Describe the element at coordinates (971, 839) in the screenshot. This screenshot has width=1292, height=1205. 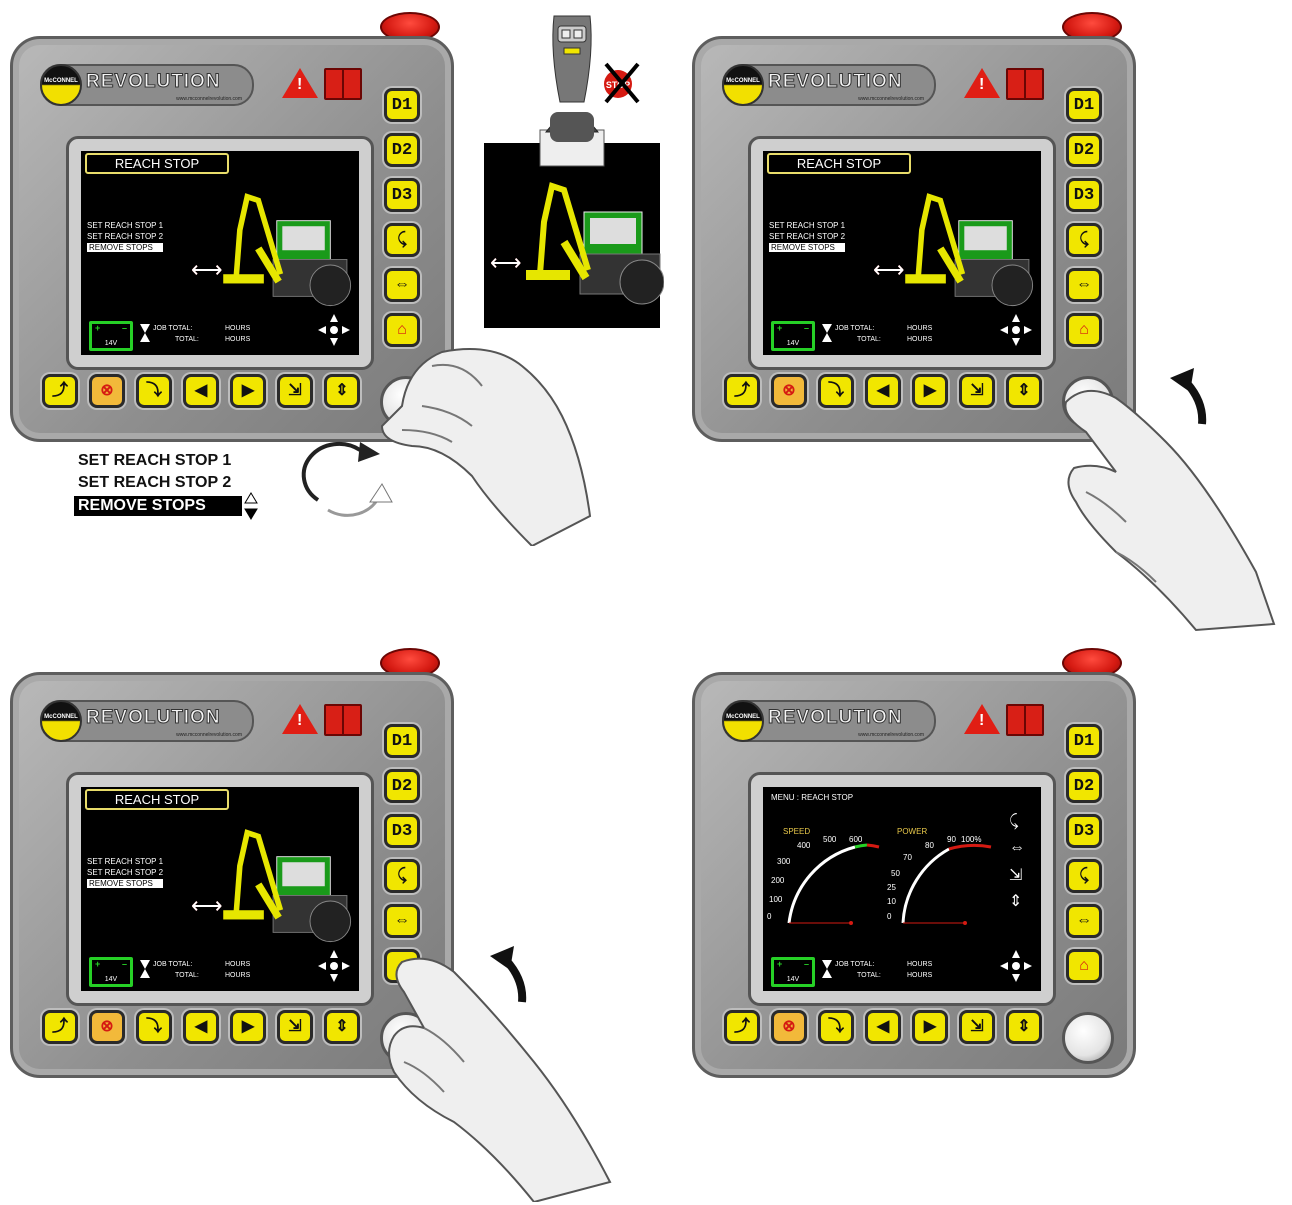
I see `power-tick: 100%` at that location.